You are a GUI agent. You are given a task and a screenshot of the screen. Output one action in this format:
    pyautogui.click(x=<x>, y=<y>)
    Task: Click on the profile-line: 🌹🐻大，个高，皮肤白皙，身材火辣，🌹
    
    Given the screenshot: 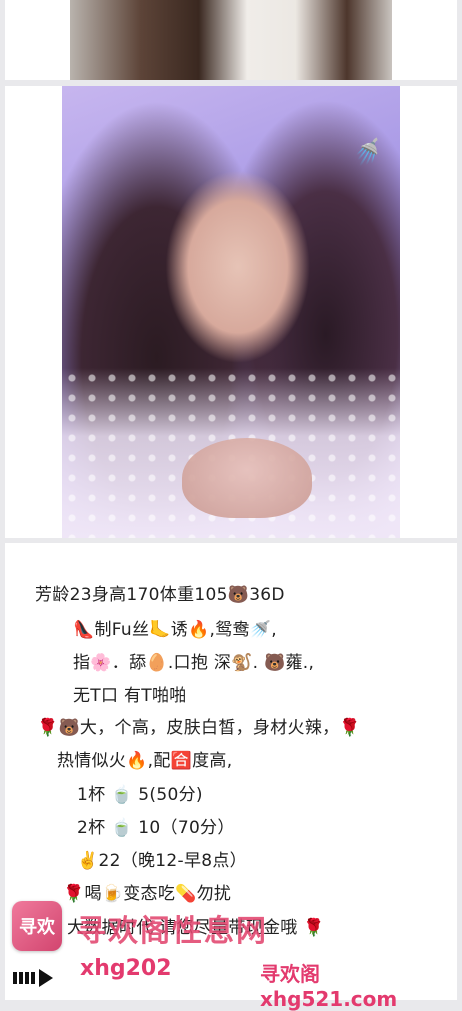 What is the action you would take?
    pyautogui.click(x=199, y=728)
    